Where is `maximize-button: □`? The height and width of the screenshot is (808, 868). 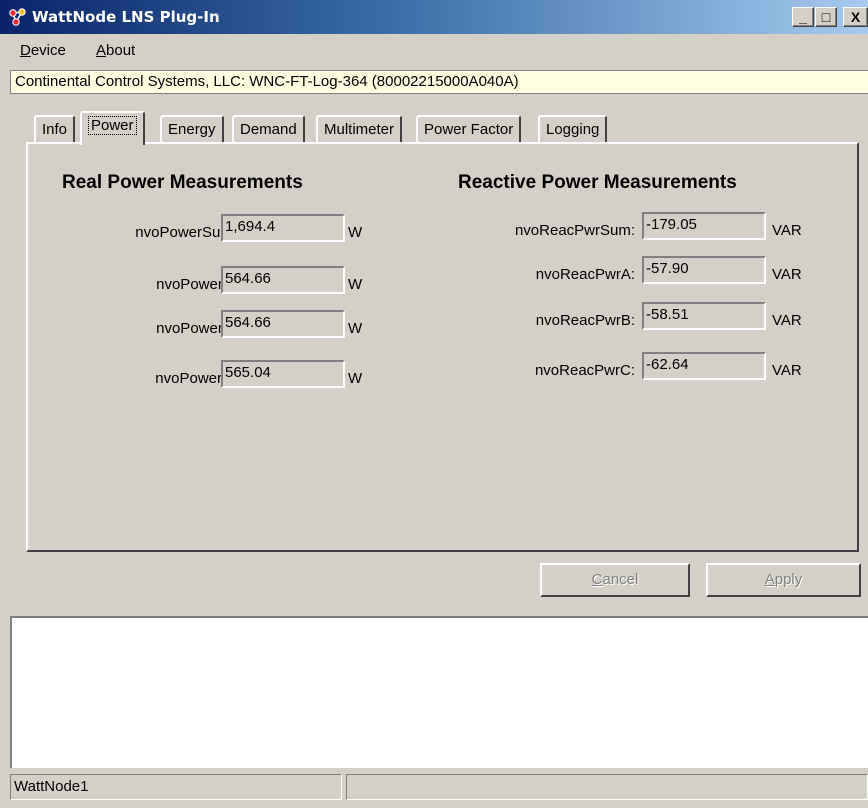
maximize-button: □ is located at coordinates (826, 17).